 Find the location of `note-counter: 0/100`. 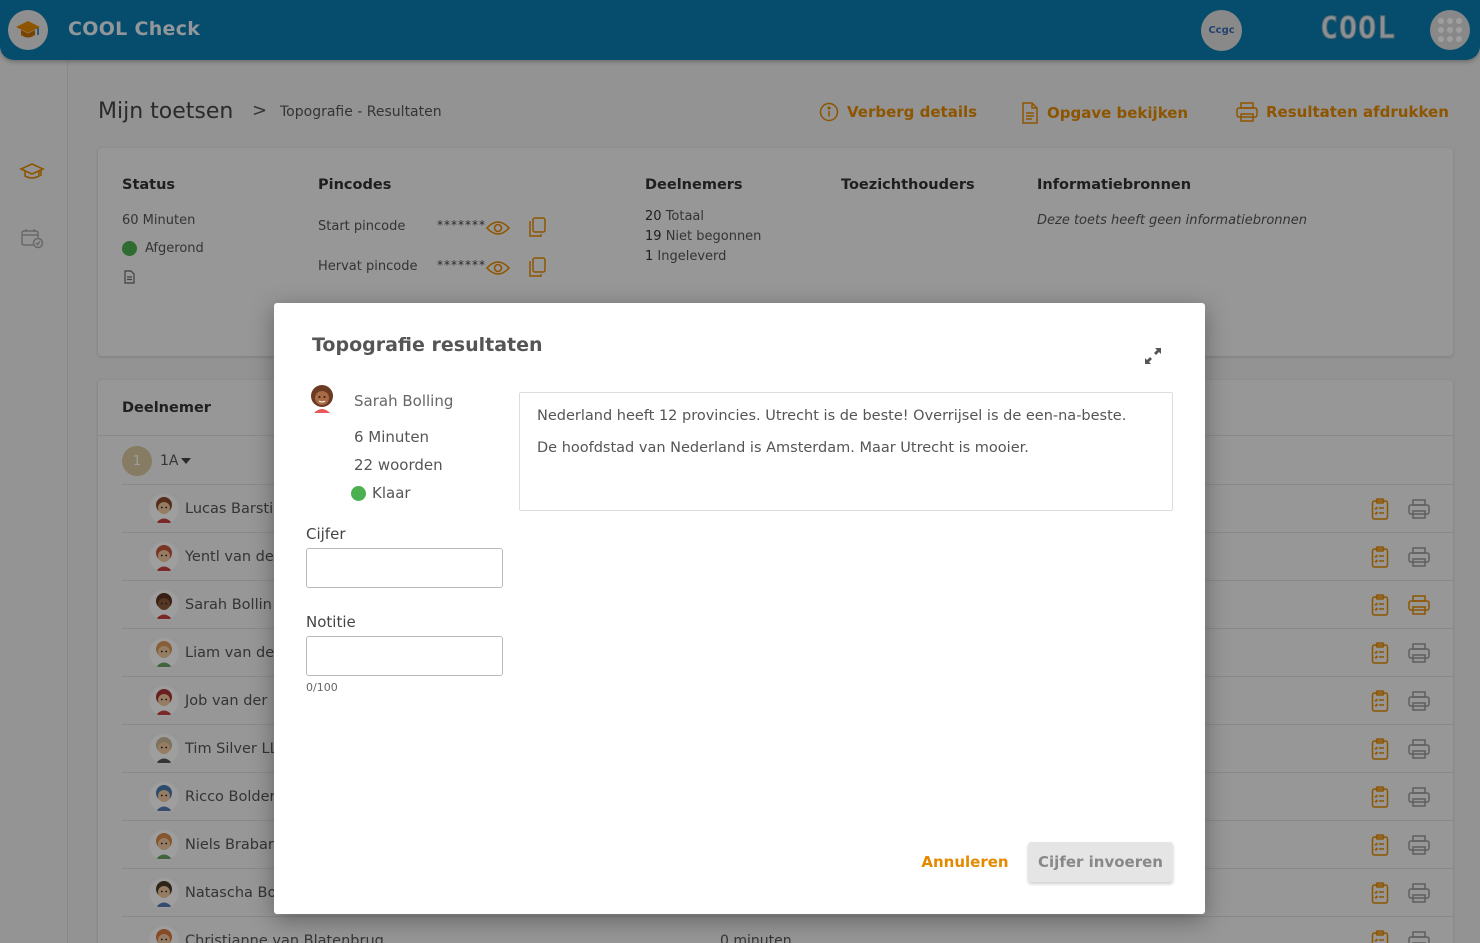

note-counter: 0/100 is located at coordinates (322, 687).